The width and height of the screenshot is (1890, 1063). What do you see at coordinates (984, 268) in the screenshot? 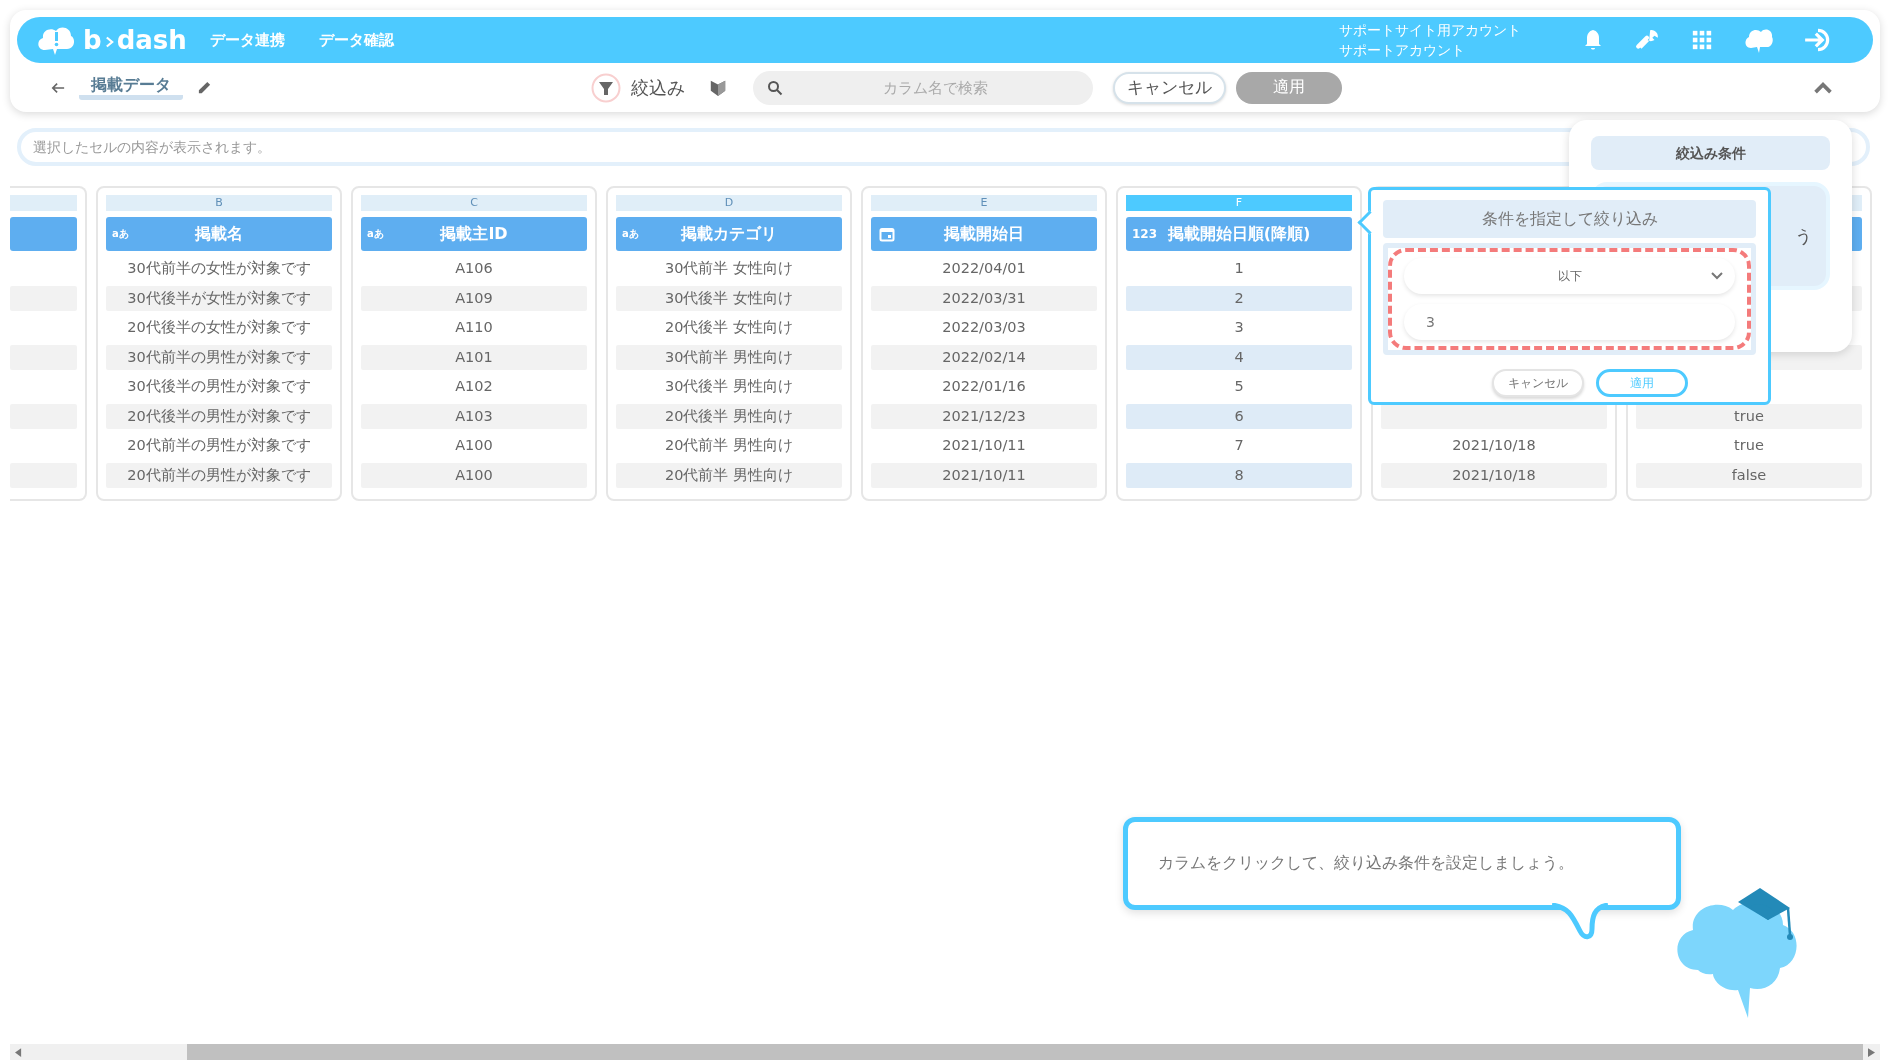
I see `table-cell-text: 2022/04/01` at bounding box center [984, 268].